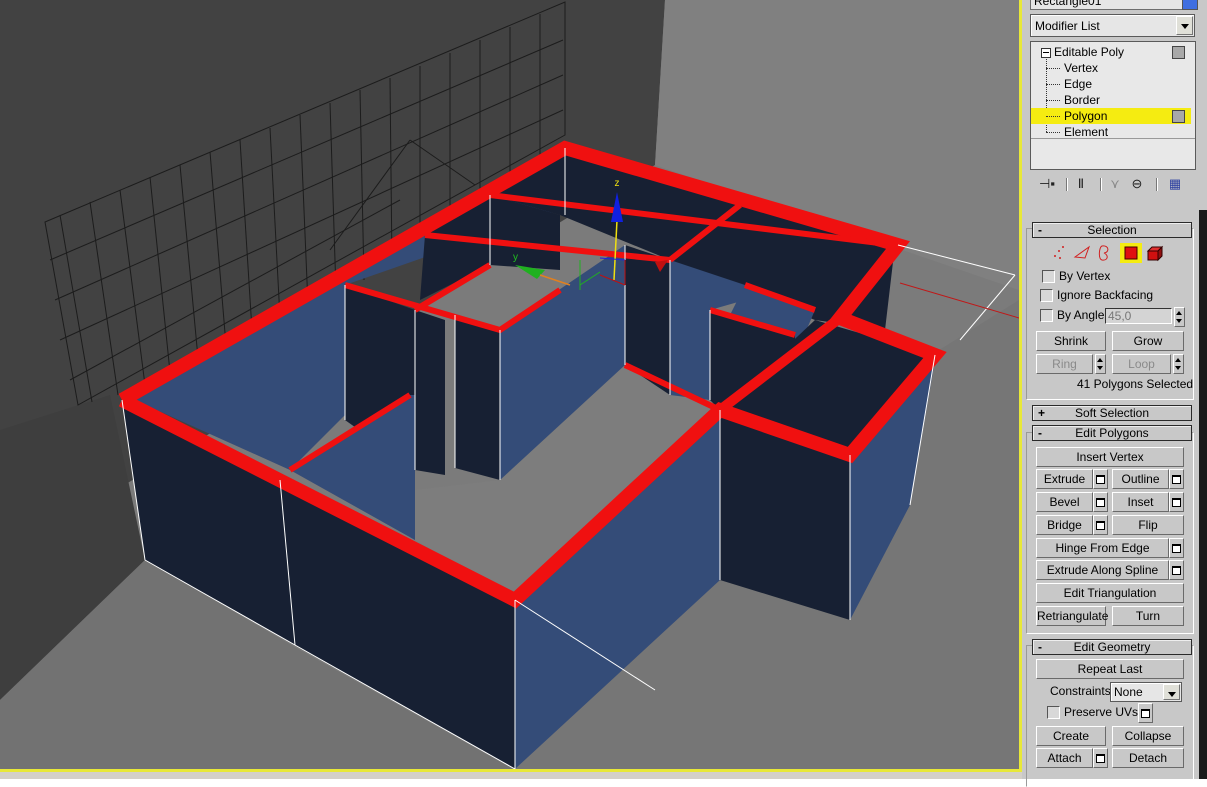 This screenshot has height=787, width=1207. Describe the element at coordinates (1072, 616) in the screenshot. I see `retriangulate-button: Retriangulate` at that location.